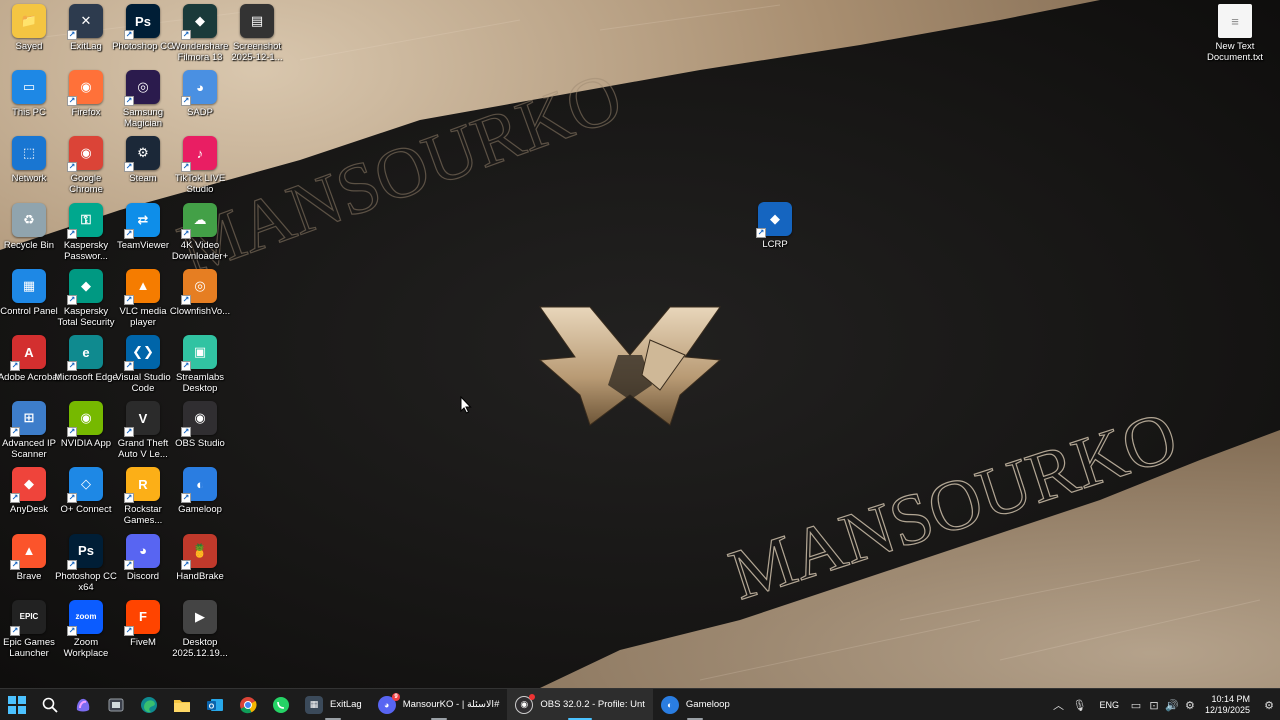  I want to click on desktop-icon: ◐ ↗ Gameloop, so click(200, 491).